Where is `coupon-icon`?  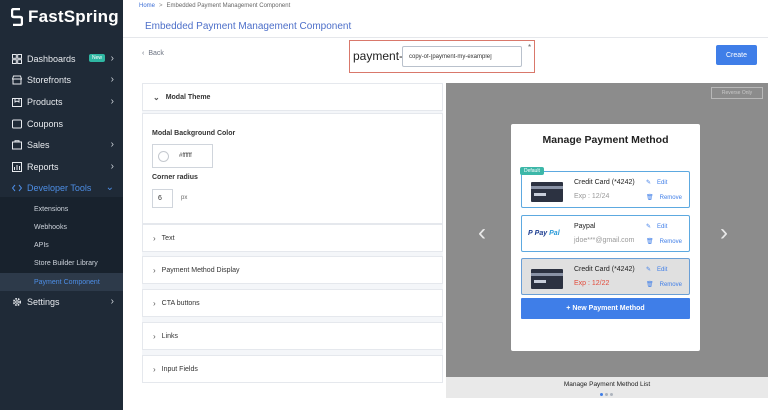
coupon-icon is located at coordinates (16, 123).